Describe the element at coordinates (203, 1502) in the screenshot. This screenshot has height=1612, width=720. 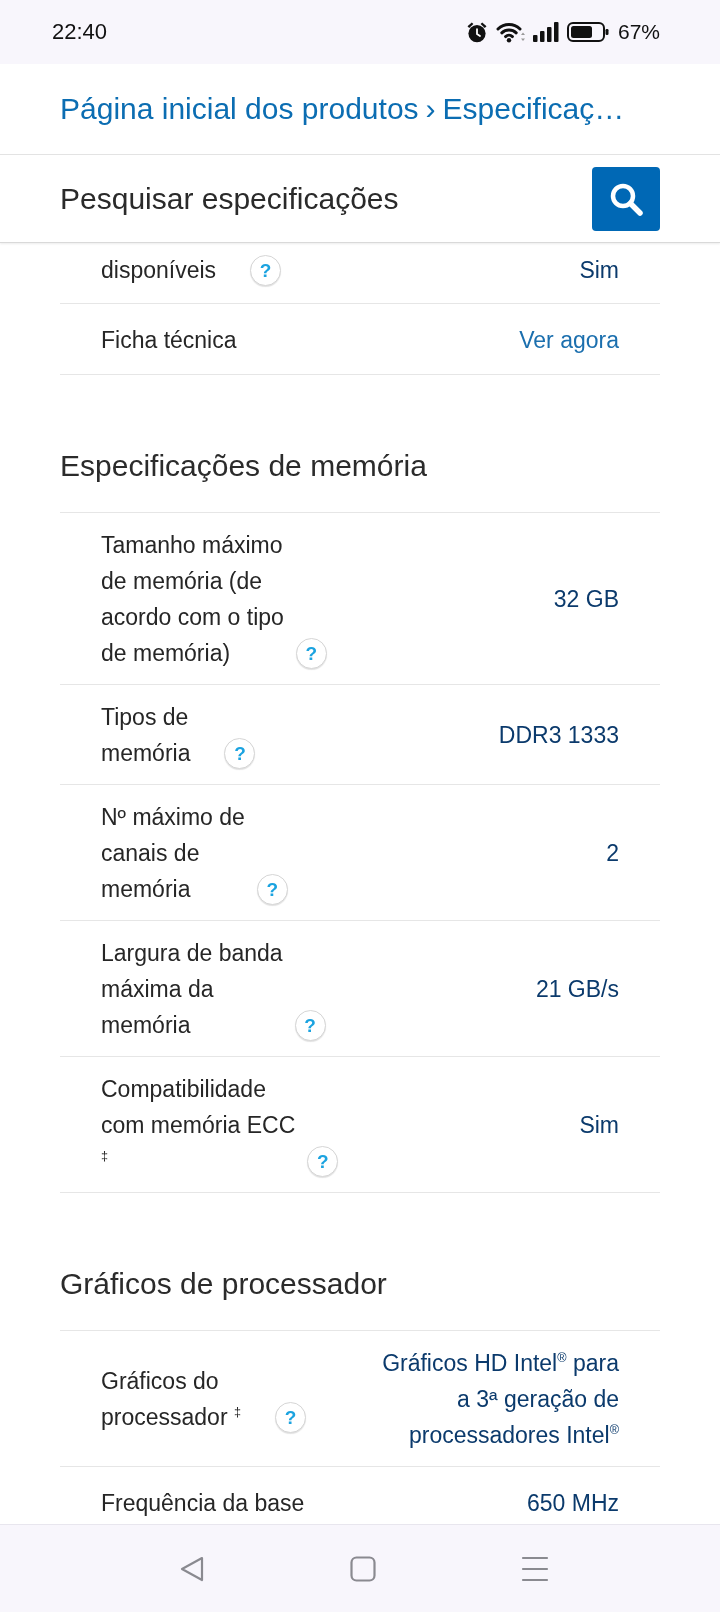
I see `spec-label: Frequência da base` at that location.